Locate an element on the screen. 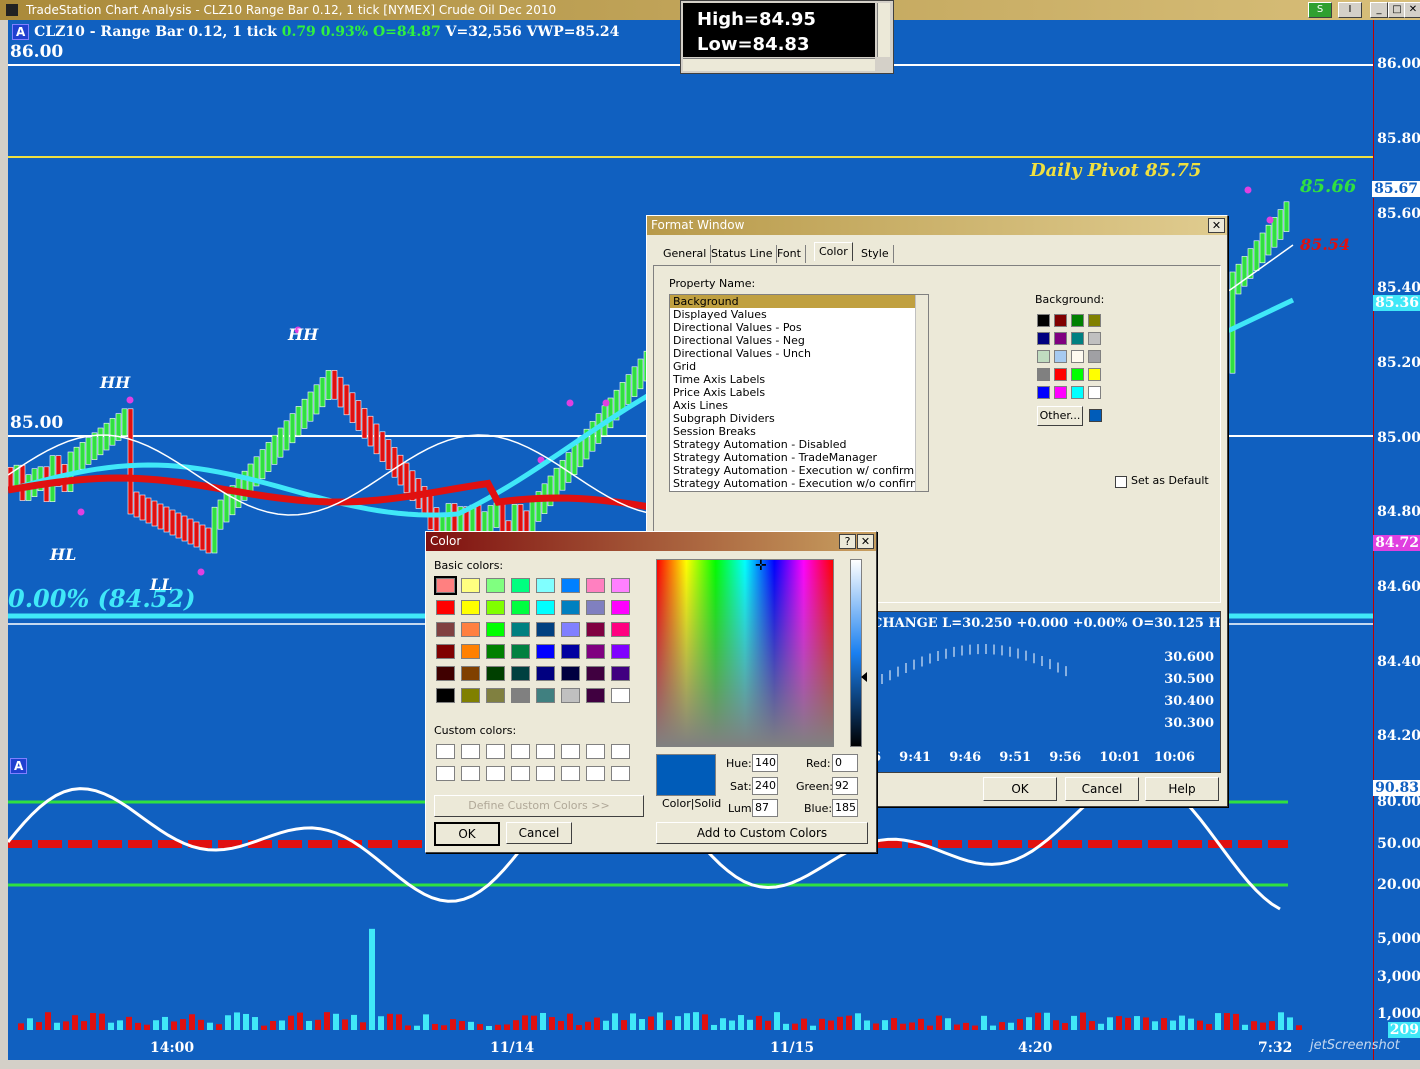 The width and height of the screenshot is (1420, 1069). color-cancel-button: Cancel is located at coordinates (539, 833).